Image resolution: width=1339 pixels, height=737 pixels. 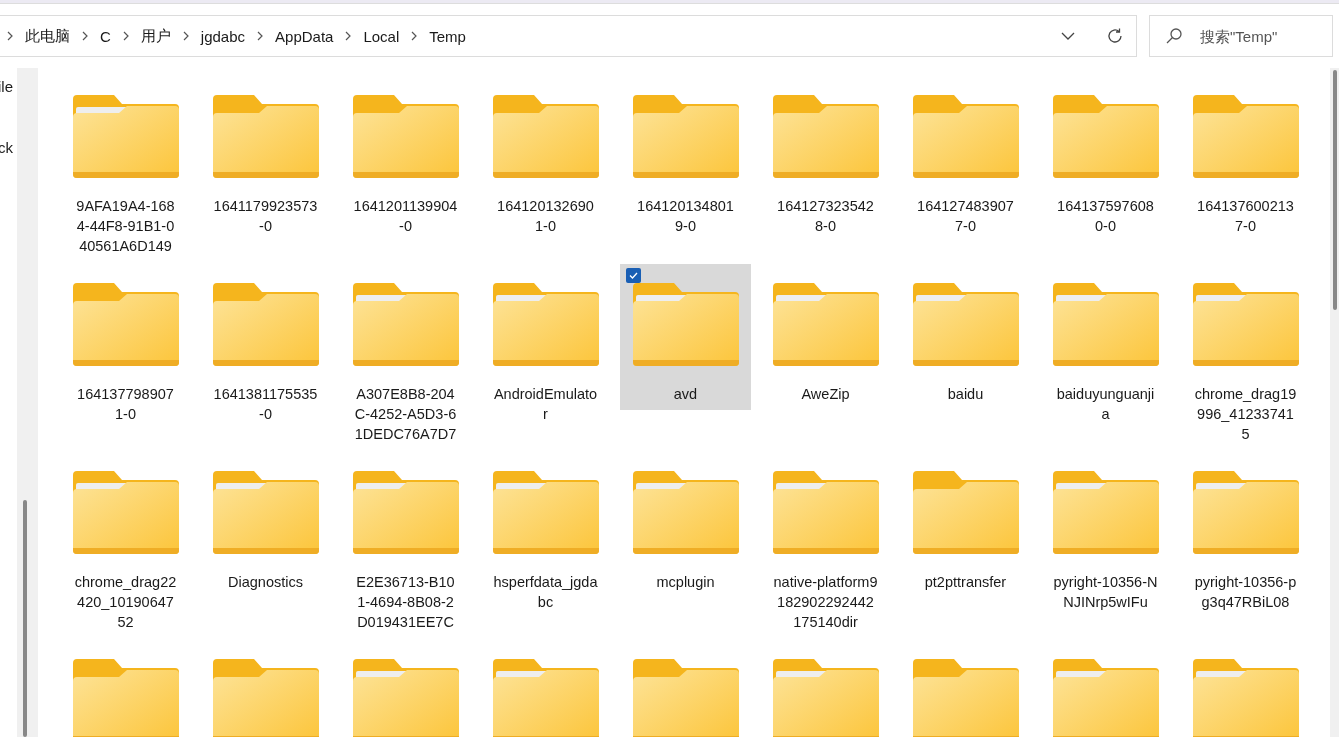 What do you see at coordinates (265, 159) in the screenshot?
I see `folder-item: 1641179923573-0` at bounding box center [265, 159].